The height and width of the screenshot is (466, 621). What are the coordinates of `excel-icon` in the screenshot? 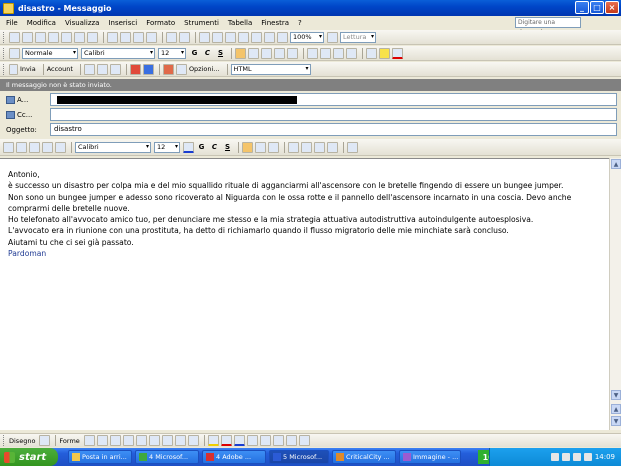 It's located at (230, 37).